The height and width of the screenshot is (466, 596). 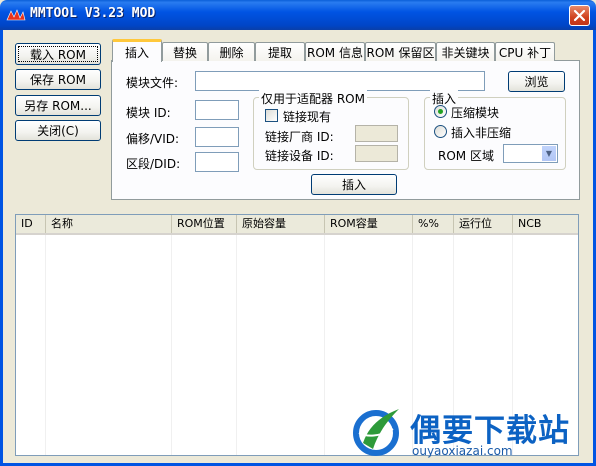 What do you see at coordinates (204, 224) in the screenshot?
I see `column-header-rom-position: ROM位置` at bounding box center [204, 224].